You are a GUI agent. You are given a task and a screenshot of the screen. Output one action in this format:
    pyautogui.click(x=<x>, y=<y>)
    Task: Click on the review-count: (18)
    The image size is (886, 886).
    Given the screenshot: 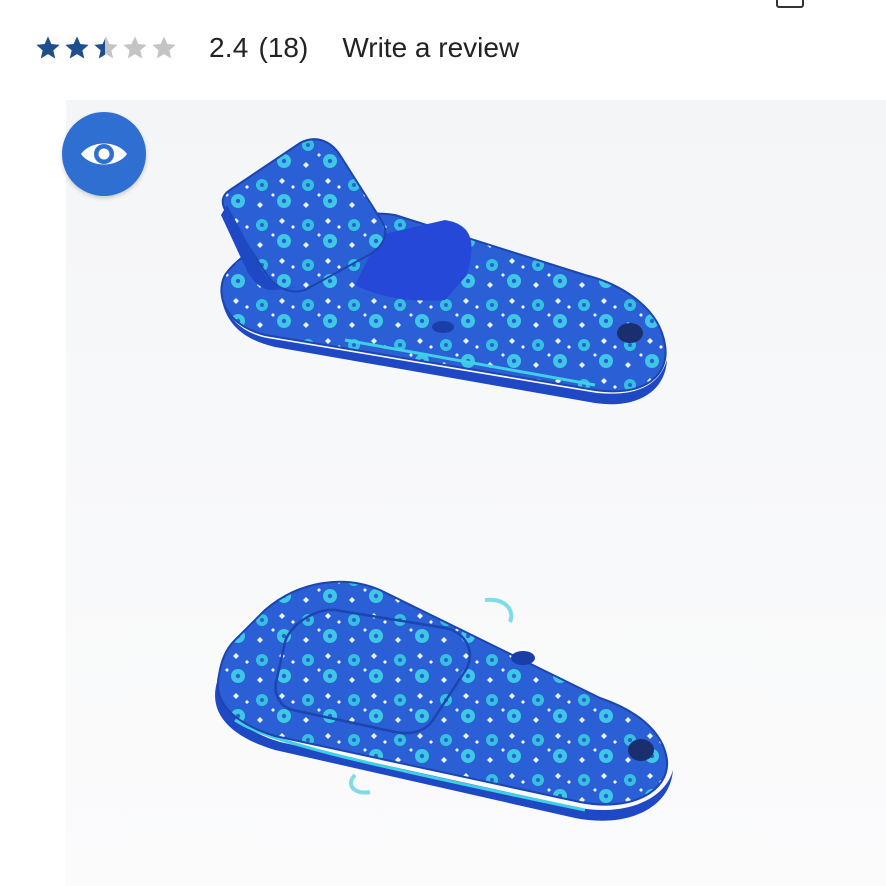 What is the action you would take?
    pyautogui.click(x=284, y=48)
    